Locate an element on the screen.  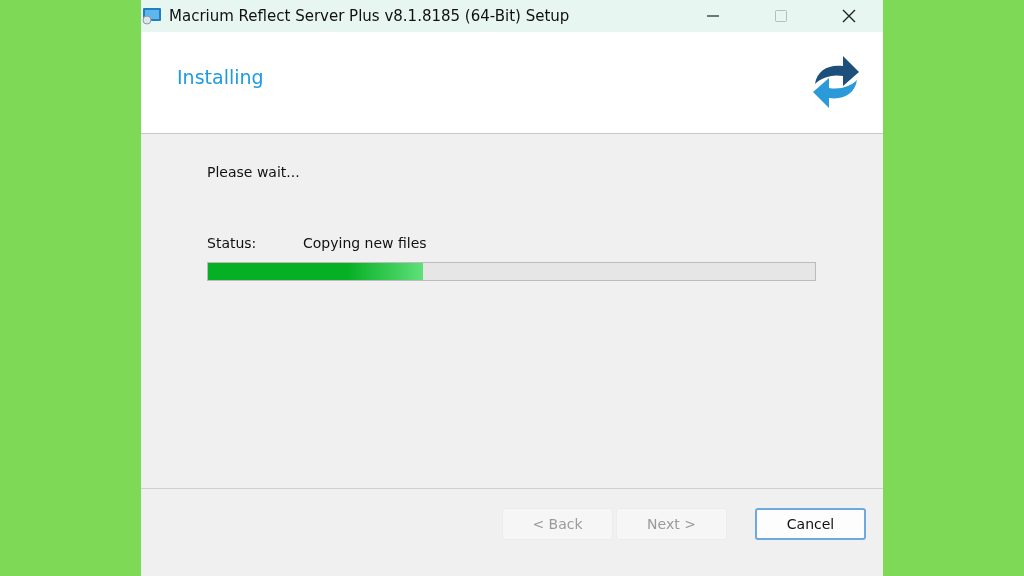
status-label: Status: is located at coordinates (232, 243).